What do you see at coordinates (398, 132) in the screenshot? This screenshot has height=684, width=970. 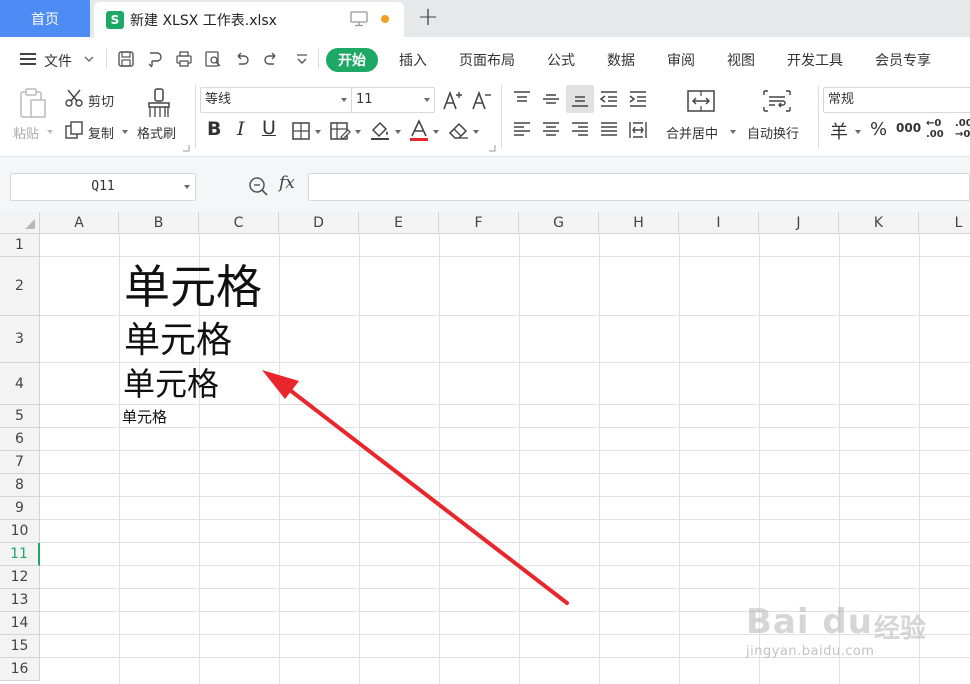 I see `fill-color-dropdown-caret` at bounding box center [398, 132].